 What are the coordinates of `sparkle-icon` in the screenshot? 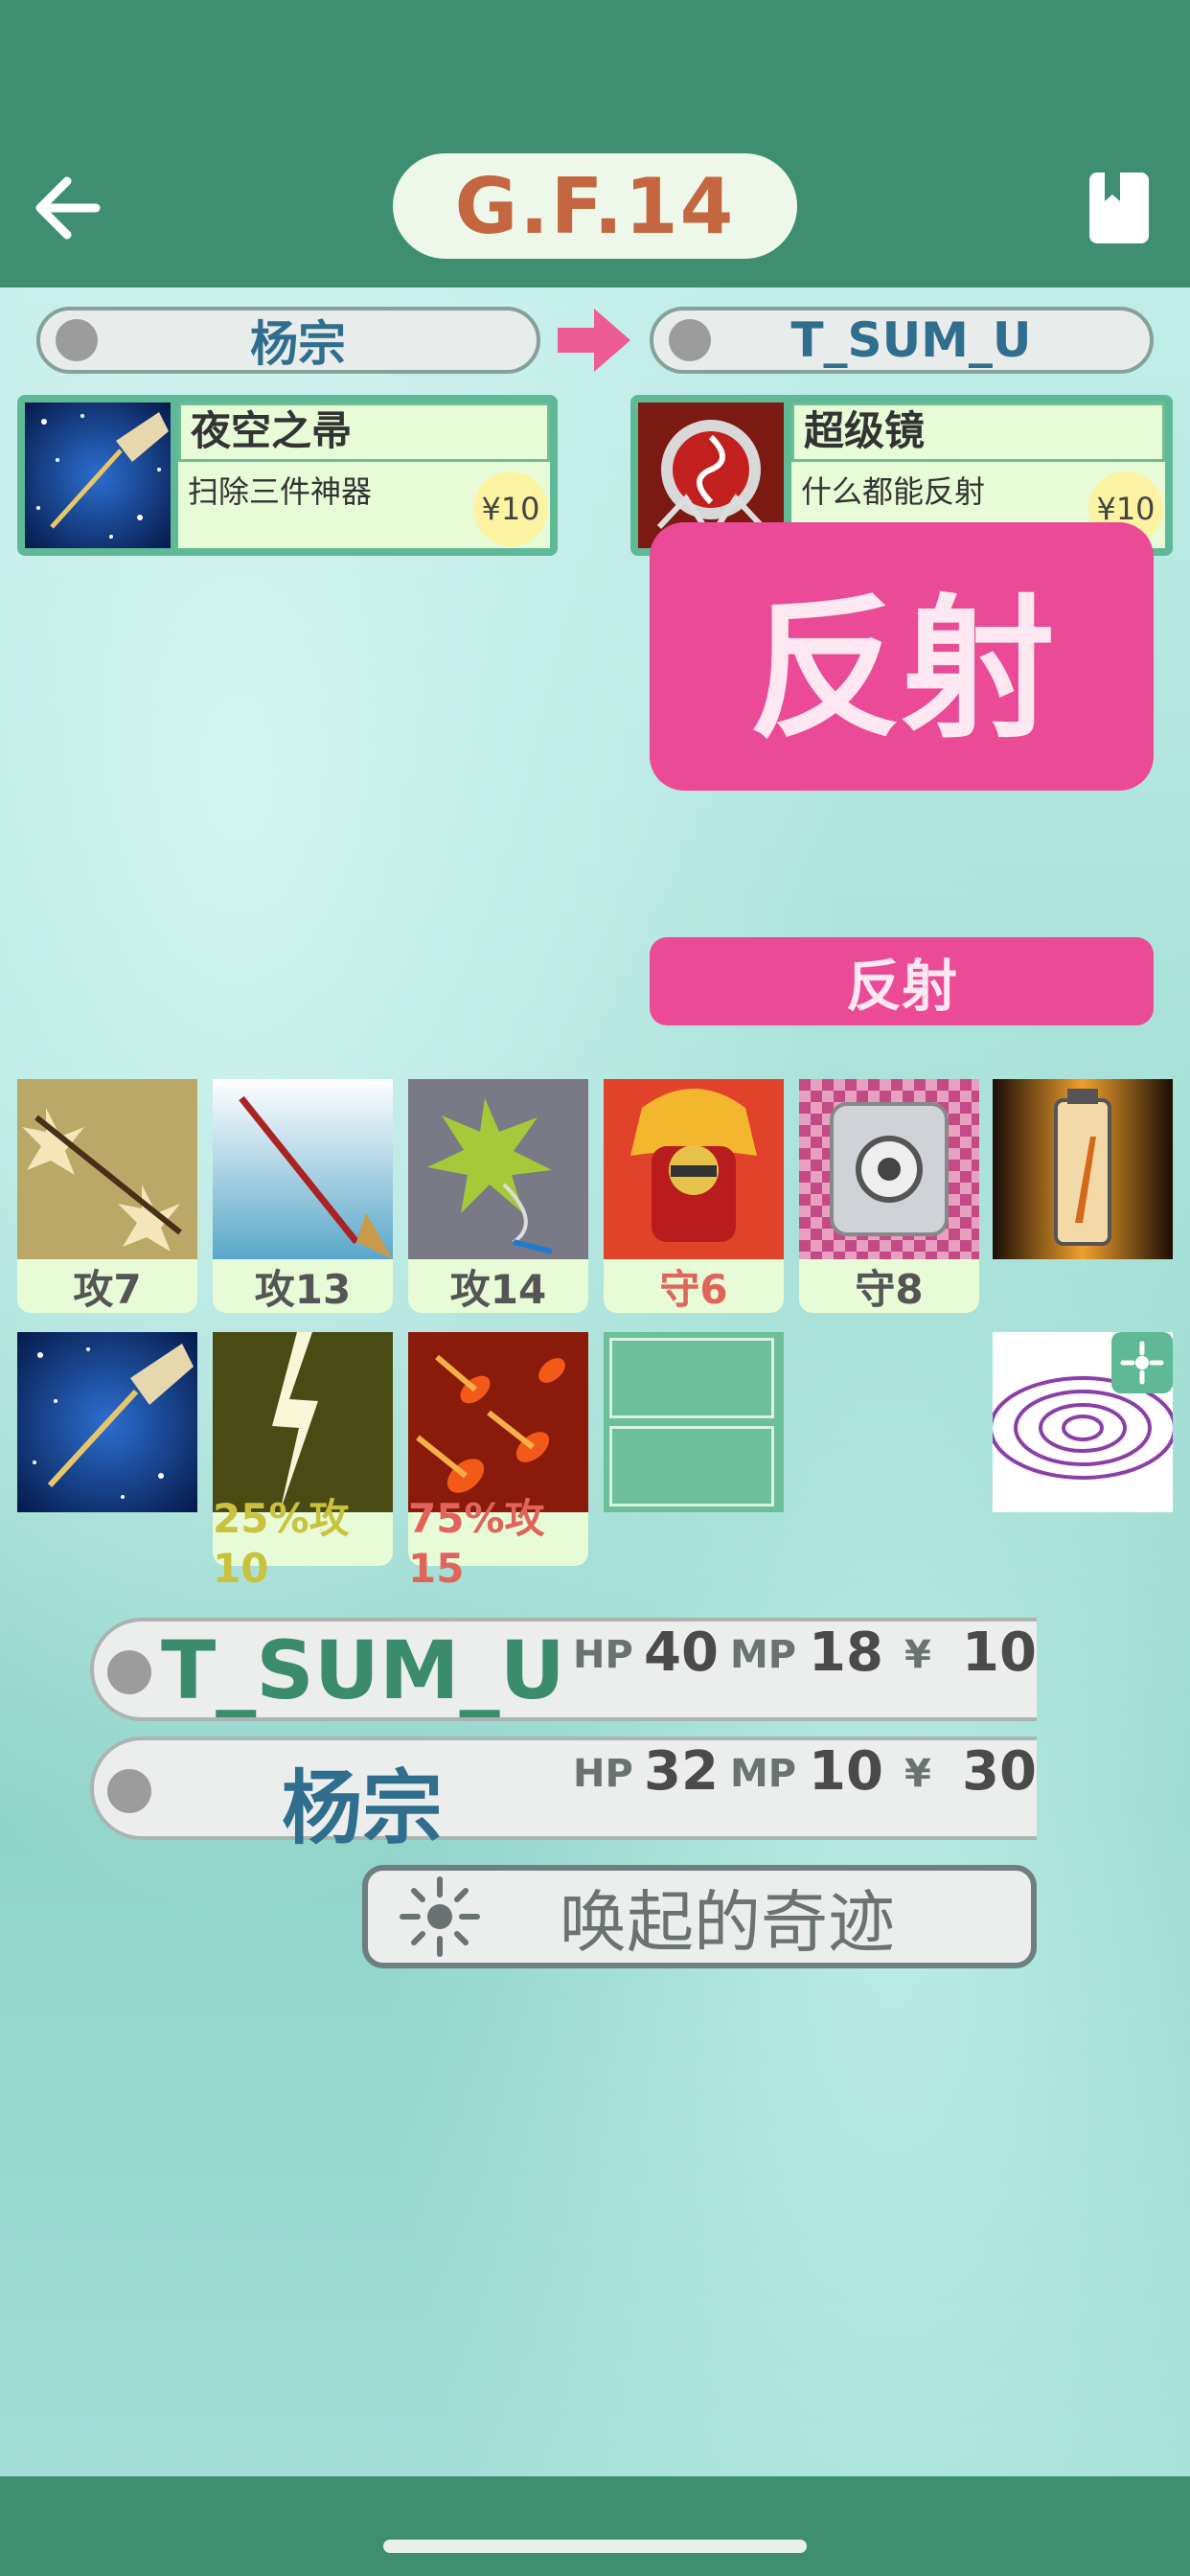 It's located at (440, 1917).